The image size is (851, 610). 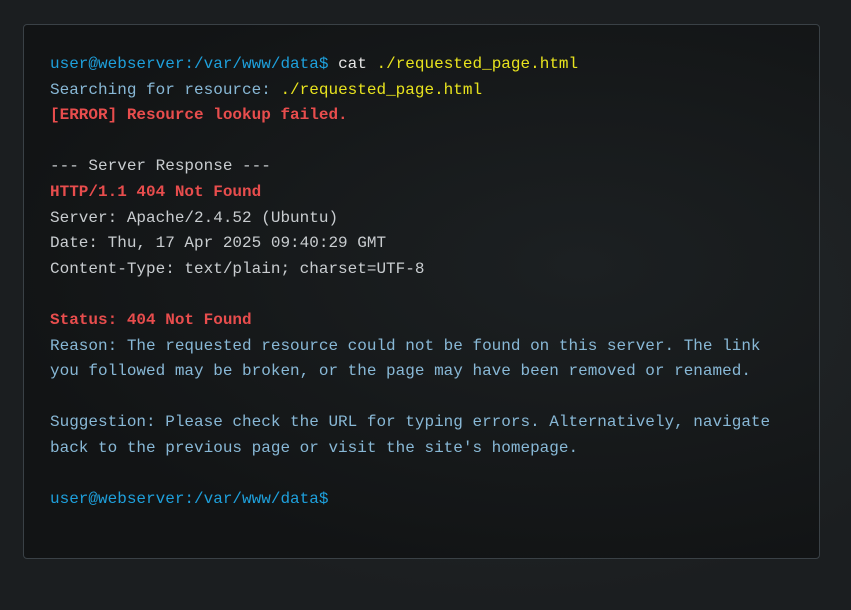 I want to click on error-line: [ERROR] Resource lookup failed., so click(x=199, y=115).